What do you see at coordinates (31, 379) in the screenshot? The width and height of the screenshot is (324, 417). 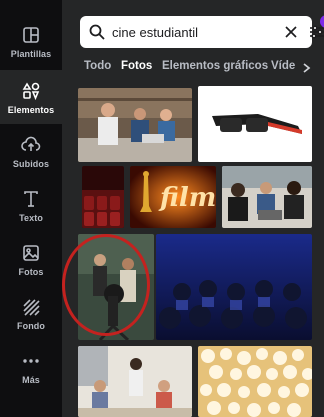 I see `sidebar-item-label: Más` at bounding box center [31, 379].